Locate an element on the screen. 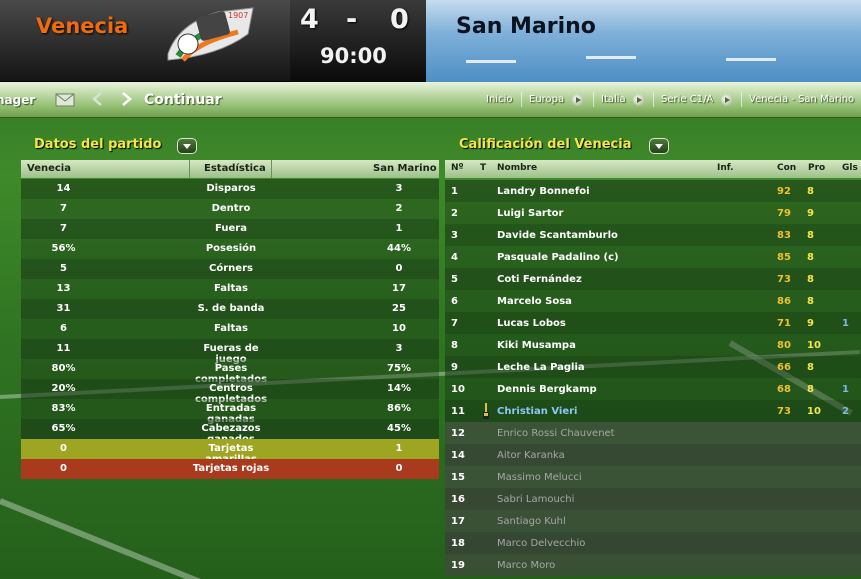 The image size is (861, 579). col-number: Nº is located at coordinates (457, 168).